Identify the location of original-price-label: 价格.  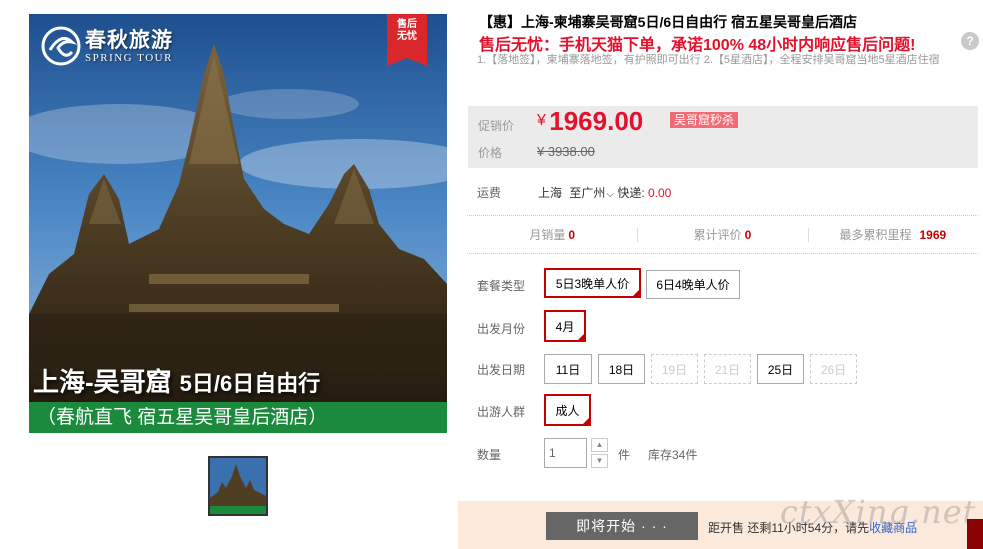
(490, 153).